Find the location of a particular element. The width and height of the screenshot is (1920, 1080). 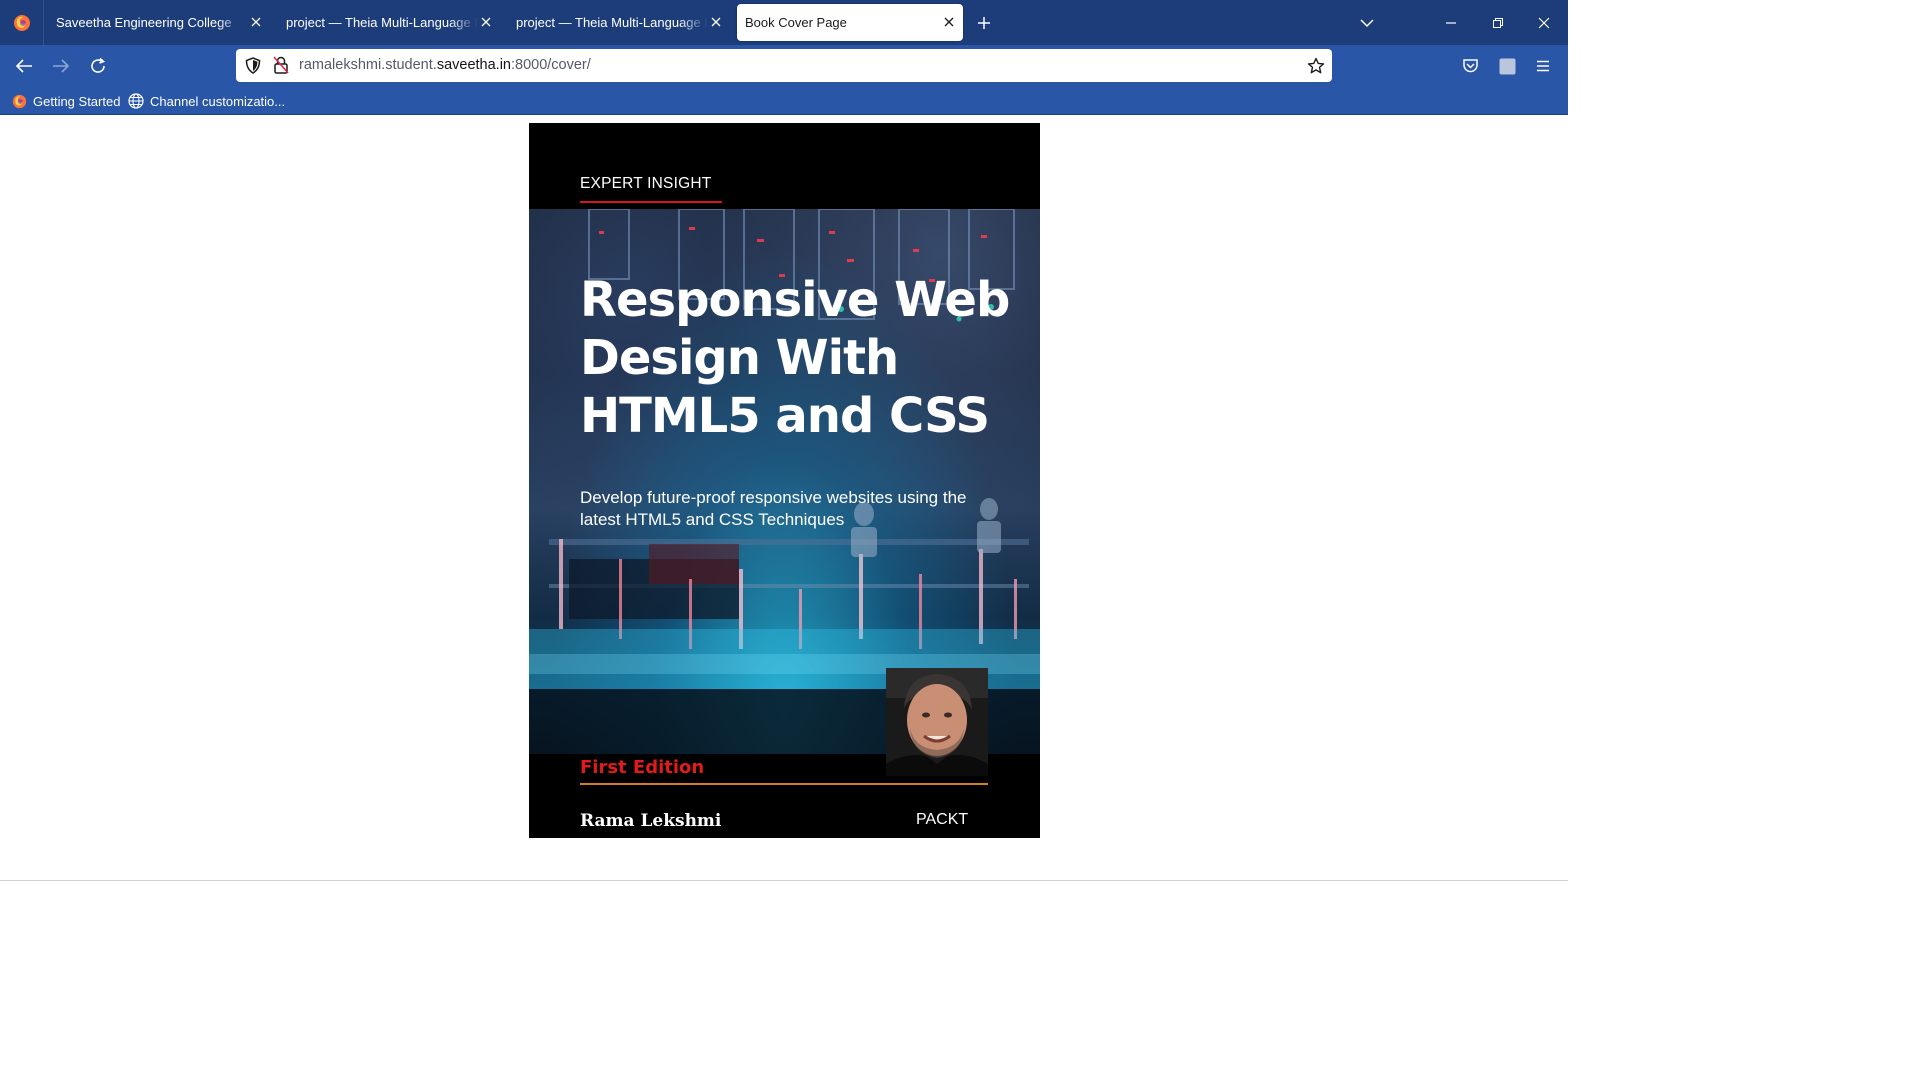

restore-icon is located at coordinates (1498, 23).